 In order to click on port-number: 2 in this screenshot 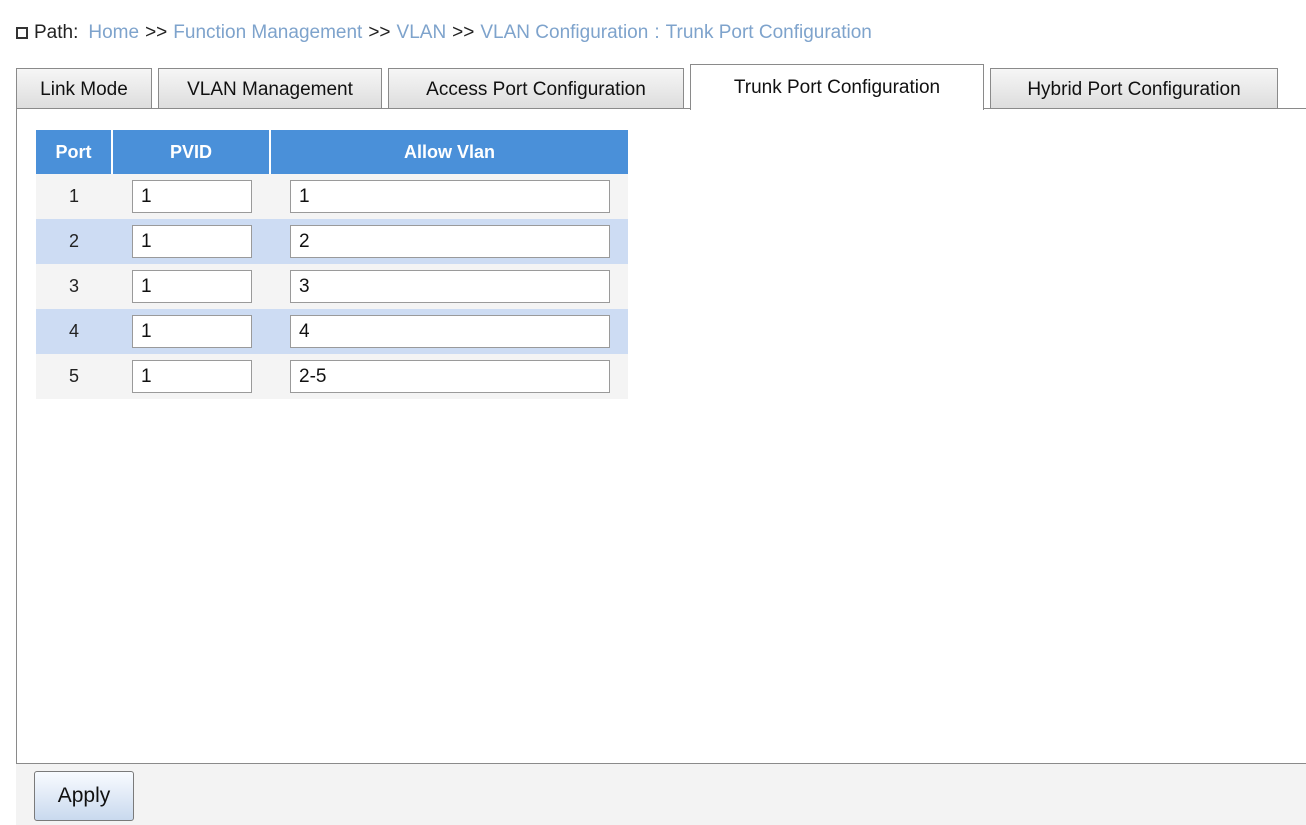, I will do `click(74, 241)`.